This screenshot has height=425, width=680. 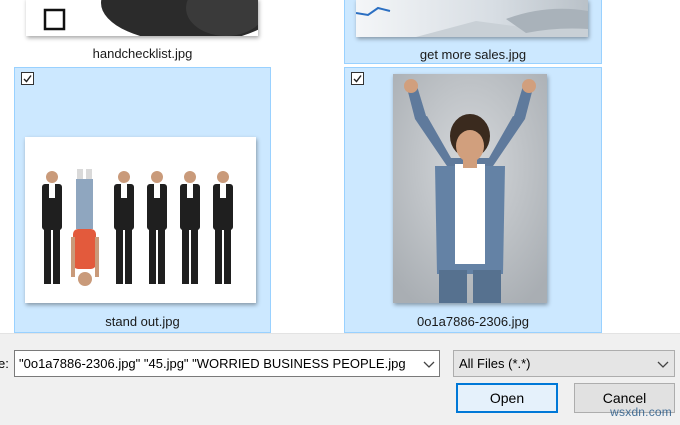 I want to click on celebrating-man-thumbnail, so click(x=470, y=188).